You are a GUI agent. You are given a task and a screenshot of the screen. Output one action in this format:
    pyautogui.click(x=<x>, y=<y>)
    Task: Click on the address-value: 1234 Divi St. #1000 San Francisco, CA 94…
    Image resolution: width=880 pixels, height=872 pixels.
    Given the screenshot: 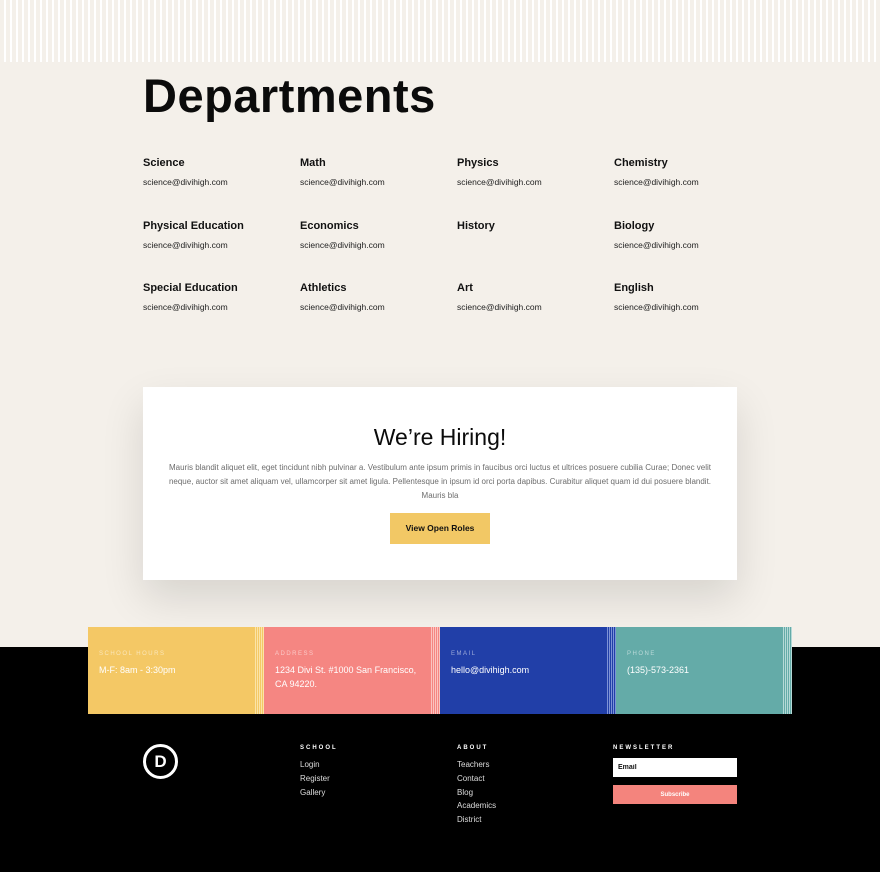 What is the action you would take?
    pyautogui.click(x=346, y=677)
    